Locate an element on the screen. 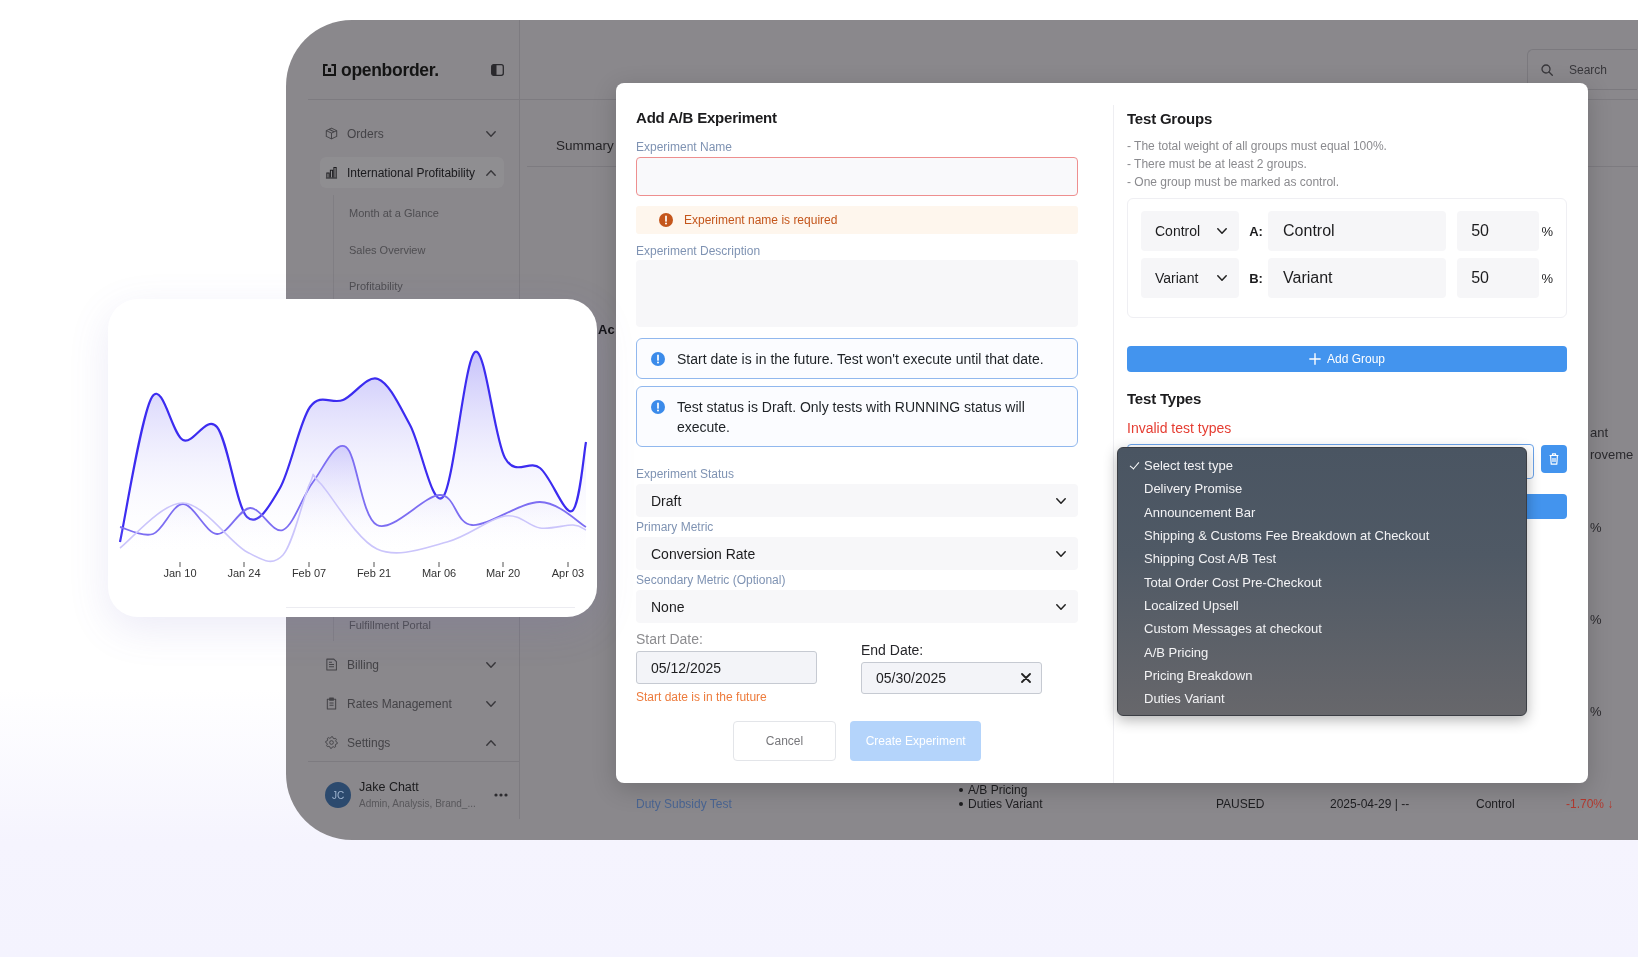  field-label: Experiment Description is located at coordinates (698, 251).